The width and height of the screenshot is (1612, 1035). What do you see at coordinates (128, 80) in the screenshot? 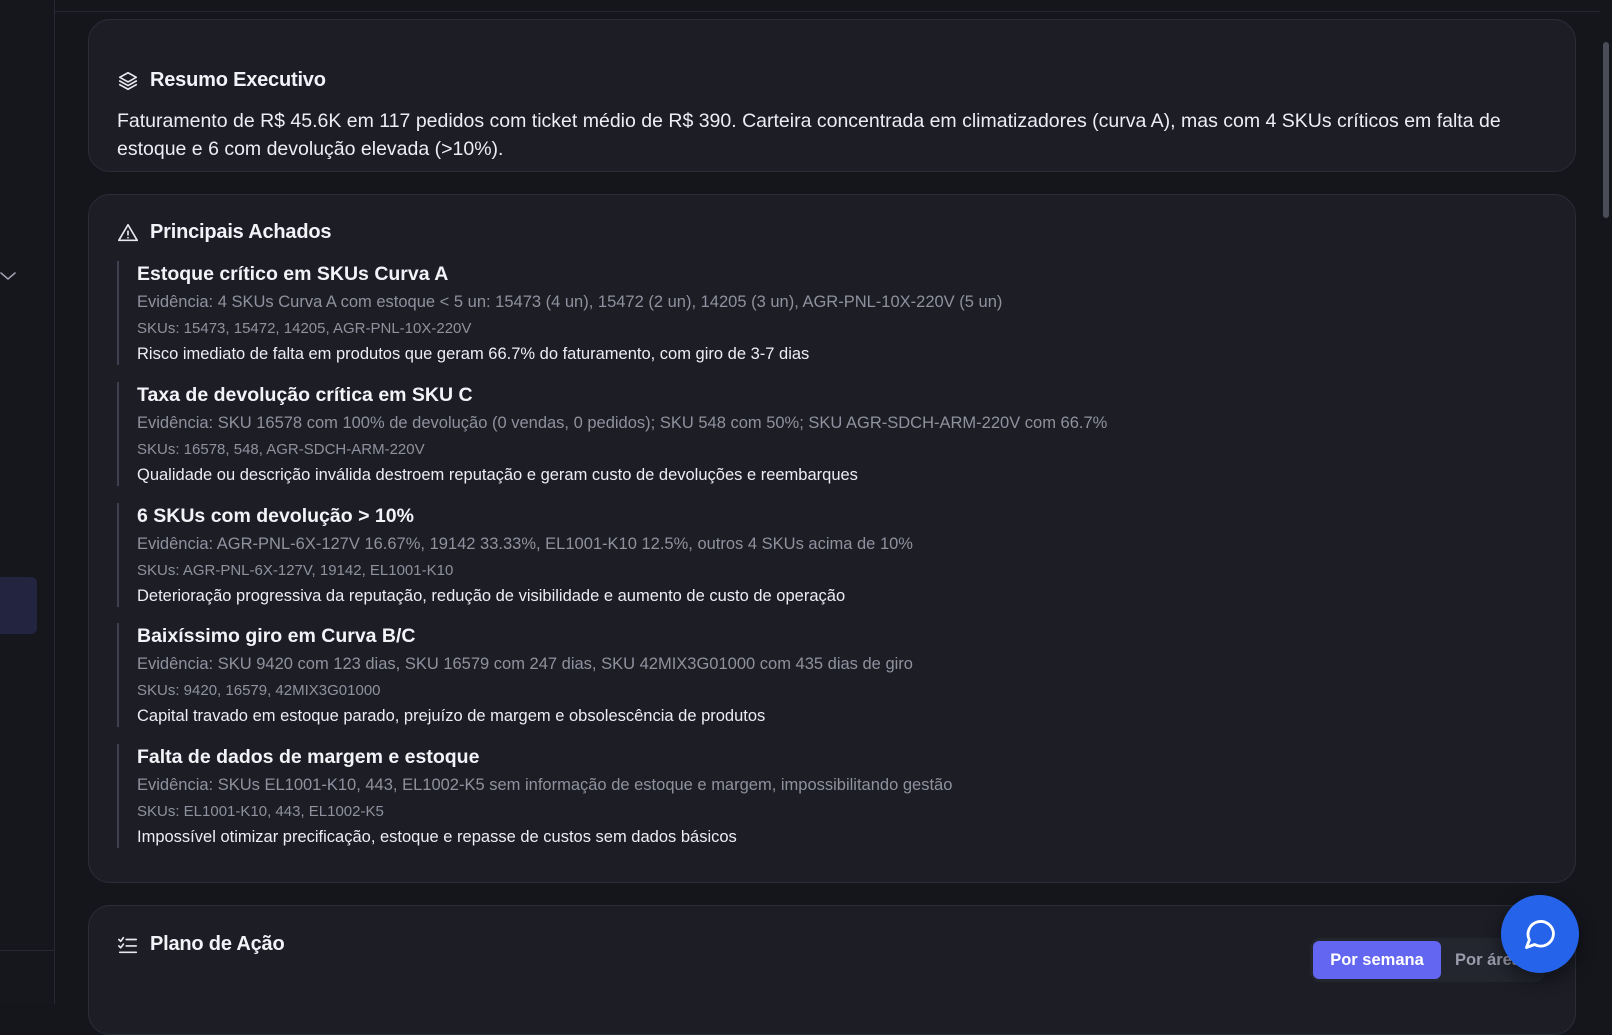
I see `layers-icon` at bounding box center [128, 80].